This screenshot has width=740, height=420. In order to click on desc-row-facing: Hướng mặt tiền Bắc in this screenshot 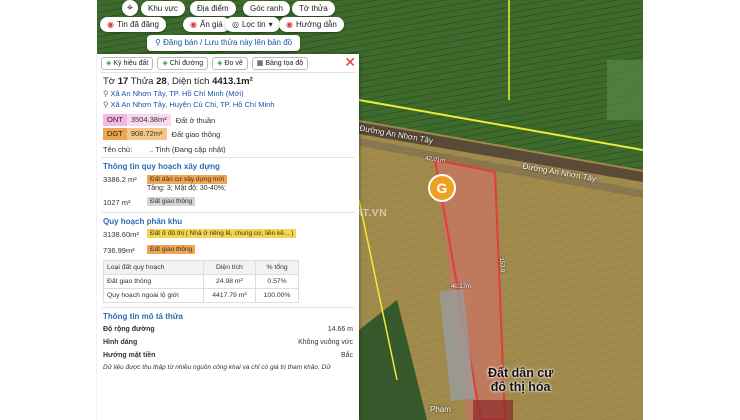, I will do `click(228, 355)`.